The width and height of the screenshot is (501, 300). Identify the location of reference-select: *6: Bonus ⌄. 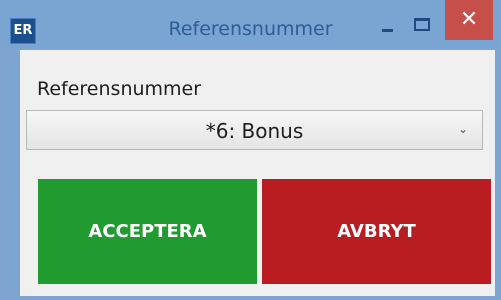
(254, 130).